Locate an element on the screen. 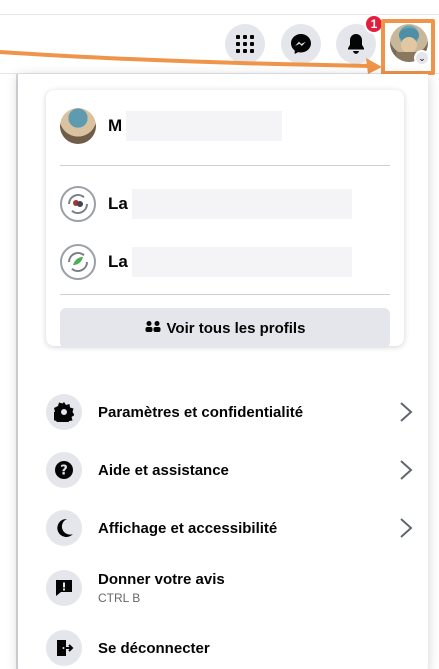 This screenshot has height=669, width=439. menu-item-feedback: Donner votre avis CTRL B is located at coordinates (231, 588).